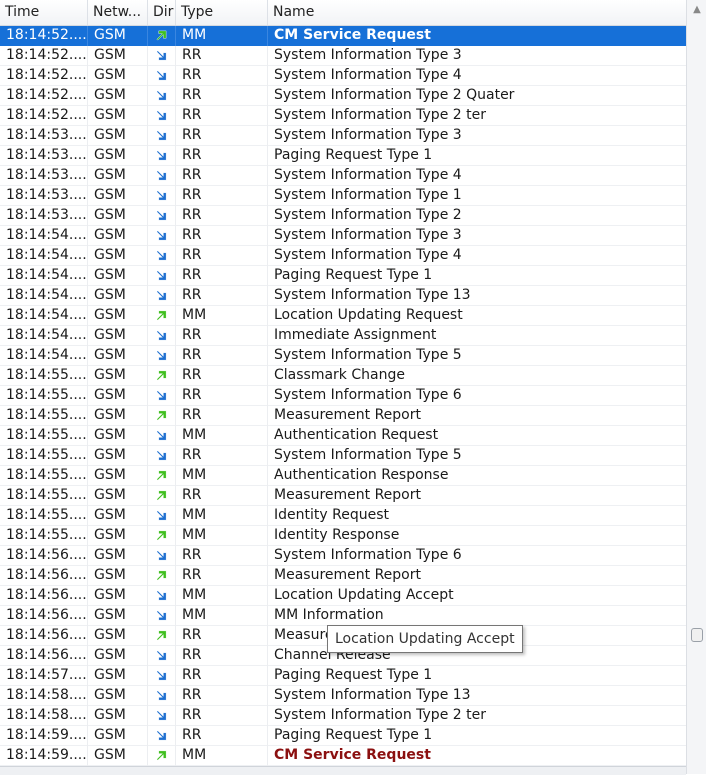  What do you see at coordinates (368, 175) in the screenshot?
I see `name-cell: System Information Type 4` at bounding box center [368, 175].